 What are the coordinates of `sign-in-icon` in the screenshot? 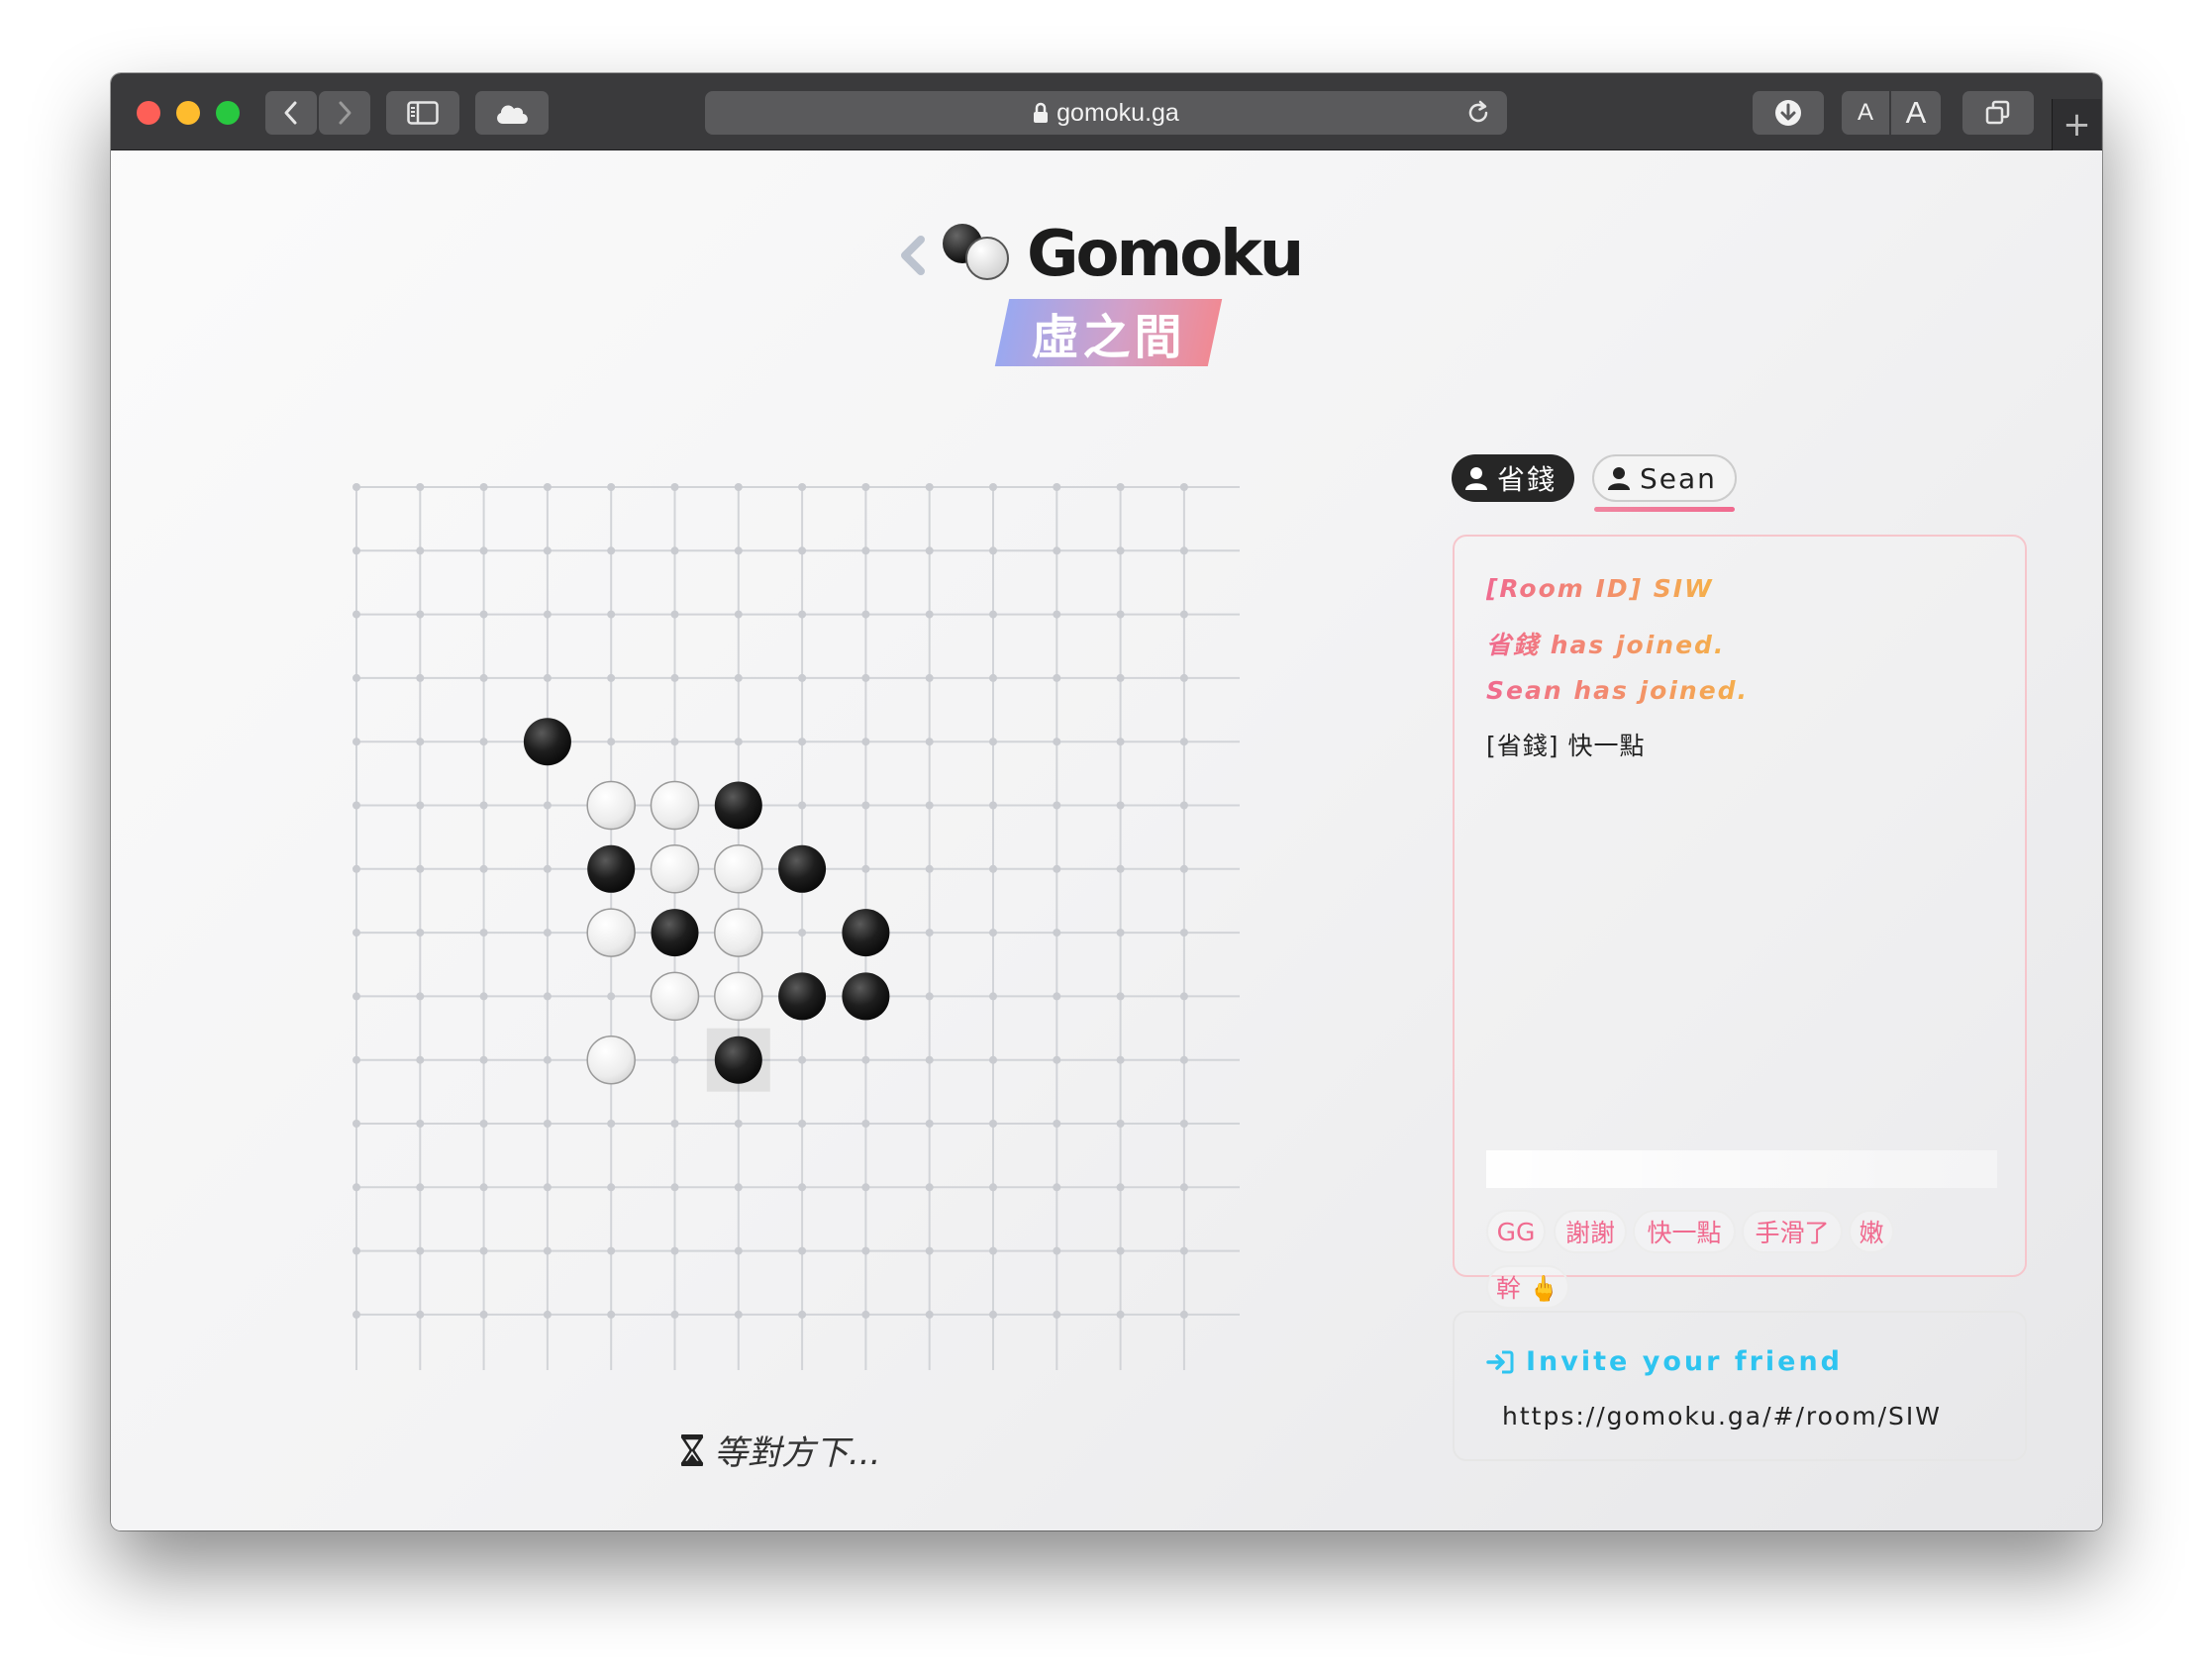 It's located at (1500, 1362).